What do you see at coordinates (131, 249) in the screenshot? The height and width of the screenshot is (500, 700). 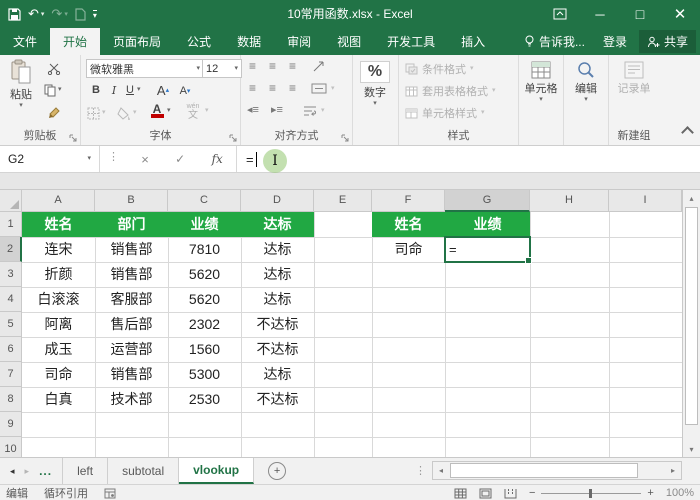 I see `cell-b2: 销售部` at bounding box center [131, 249].